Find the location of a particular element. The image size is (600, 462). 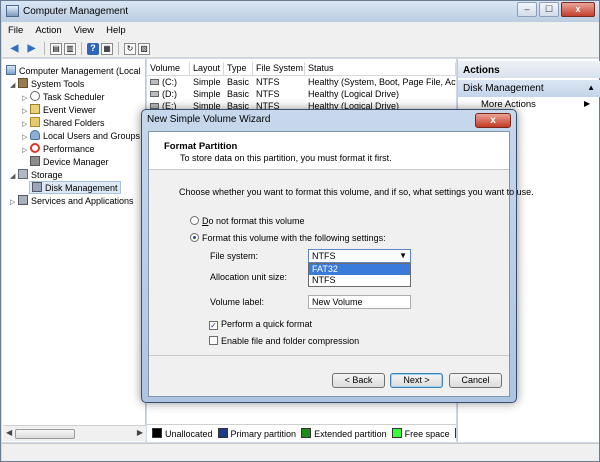

back-button: < Back is located at coordinates (358, 380).